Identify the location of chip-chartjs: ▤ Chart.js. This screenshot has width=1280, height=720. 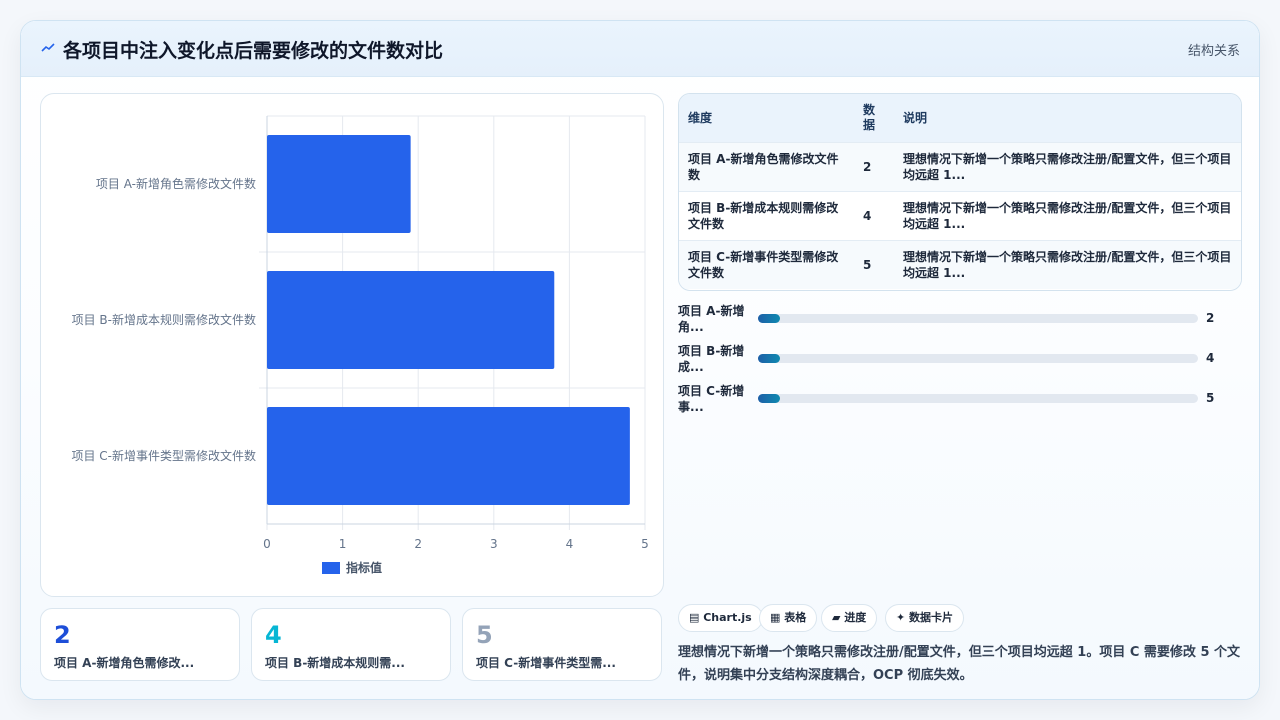
(720, 618).